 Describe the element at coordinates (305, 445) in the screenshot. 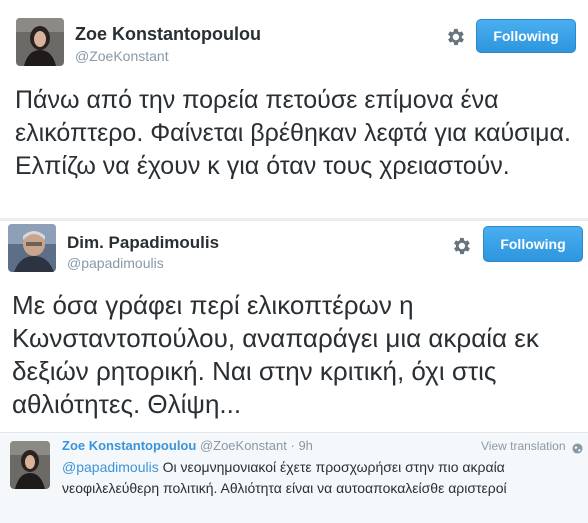

I see `timestamp: 9h` at that location.